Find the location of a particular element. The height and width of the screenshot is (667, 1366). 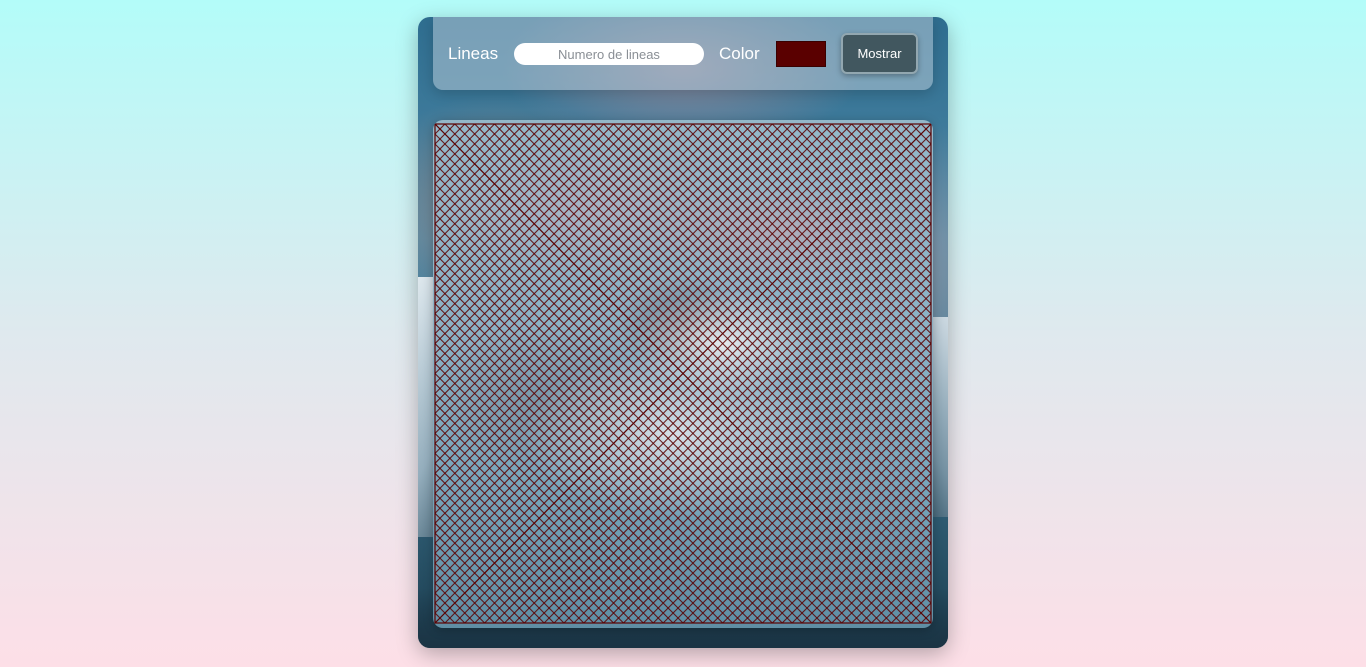

color-label: Color is located at coordinates (739, 53).